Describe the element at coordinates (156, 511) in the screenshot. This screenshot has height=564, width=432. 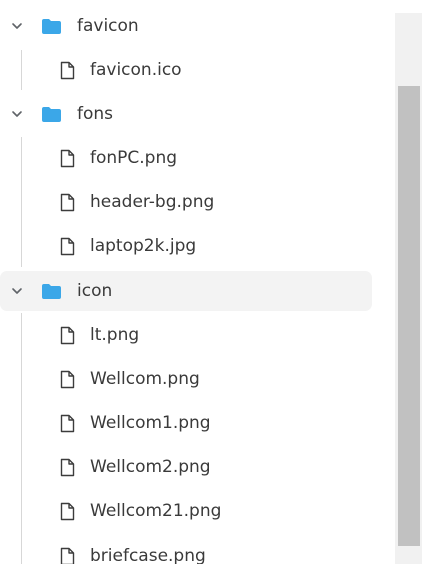
I see `file-label: Wellcom21.png` at that location.